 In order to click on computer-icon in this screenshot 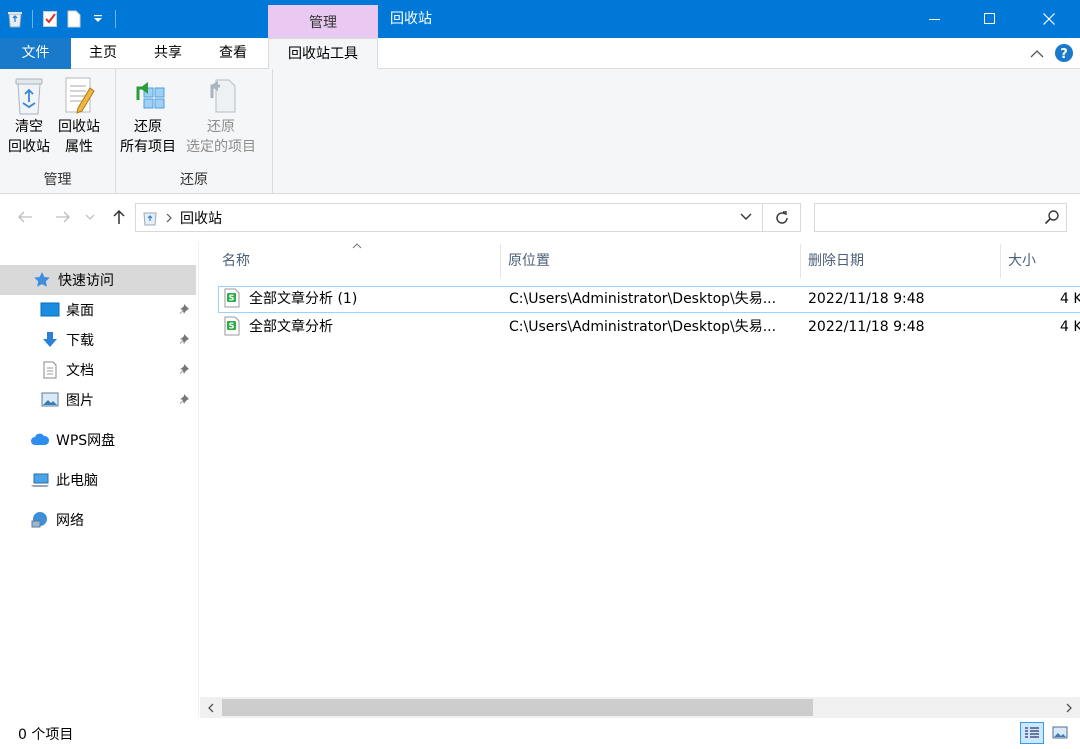, I will do `click(40, 480)`.